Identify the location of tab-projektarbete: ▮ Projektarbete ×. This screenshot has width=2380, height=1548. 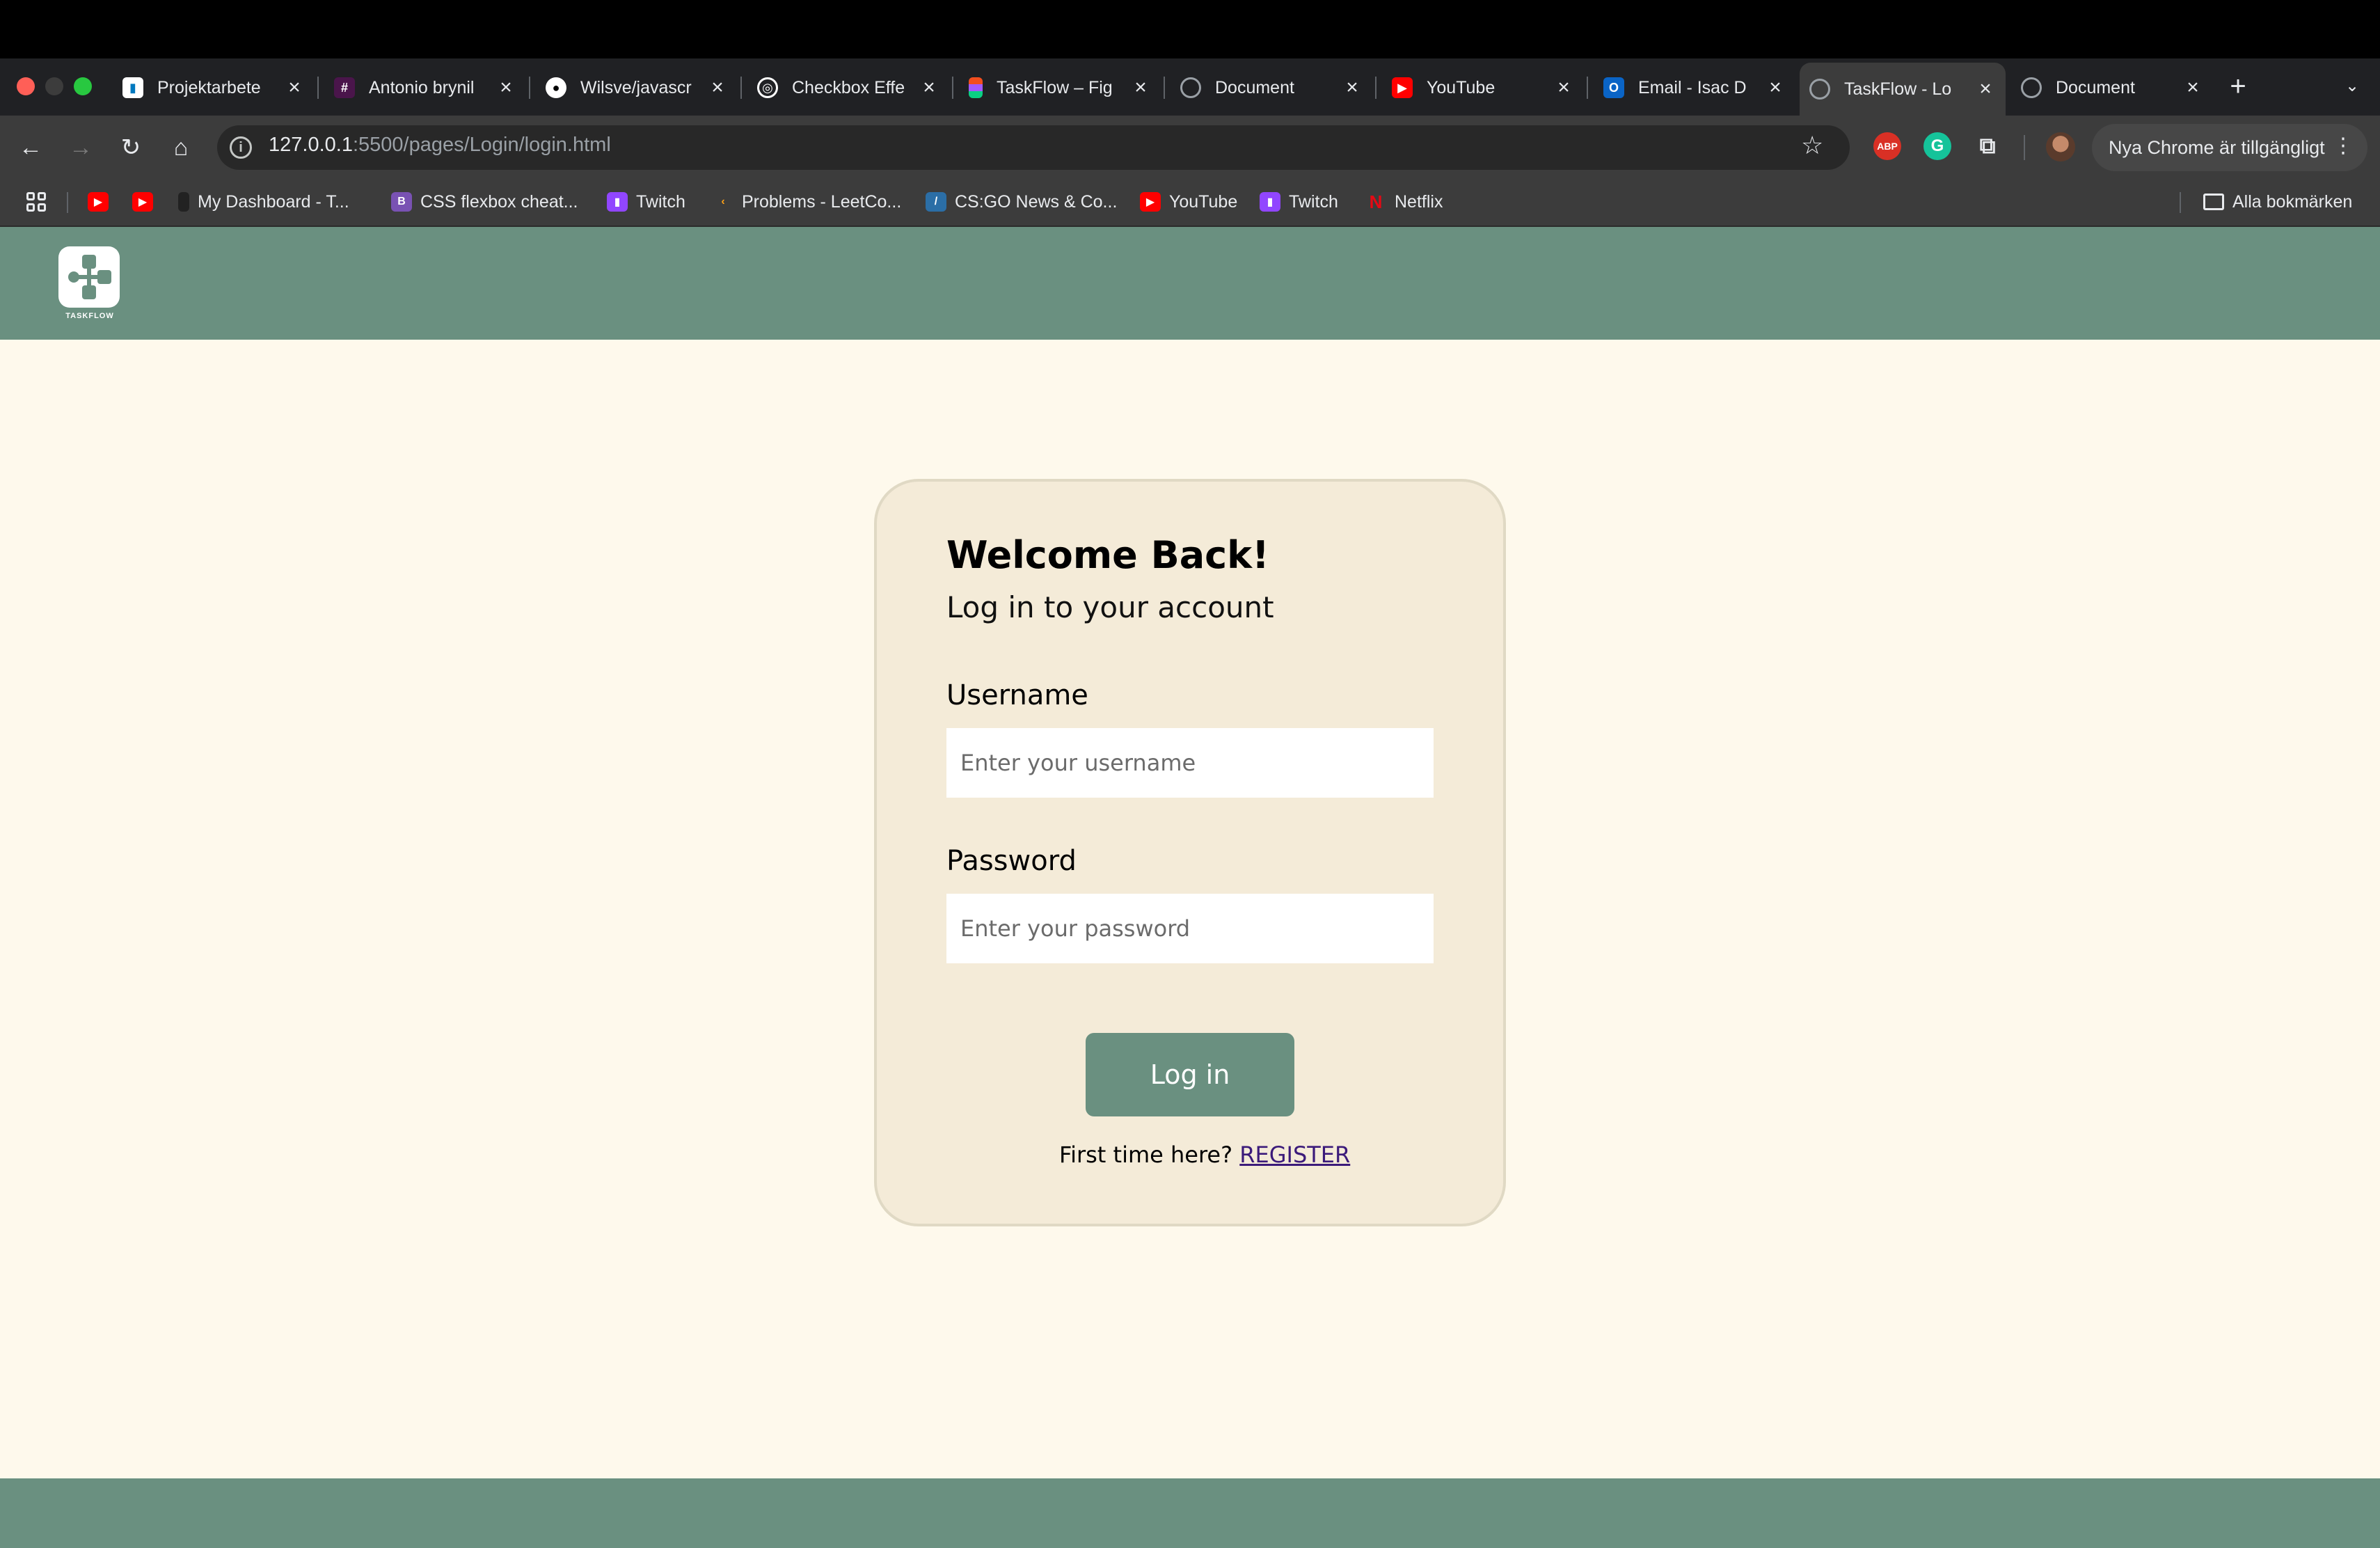
(214, 87).